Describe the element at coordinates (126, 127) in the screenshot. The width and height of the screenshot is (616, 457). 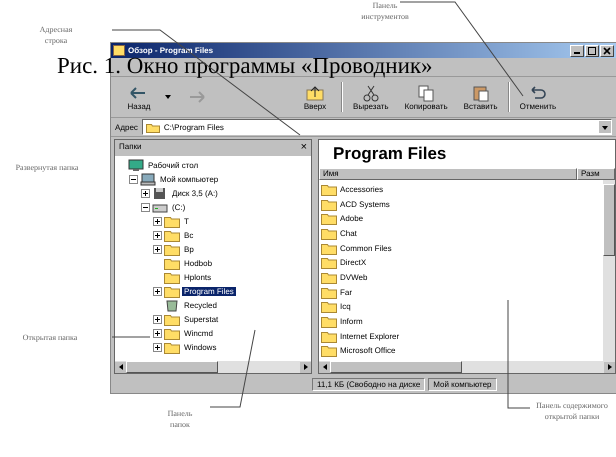
I see `address-label: Адрес` at that location.